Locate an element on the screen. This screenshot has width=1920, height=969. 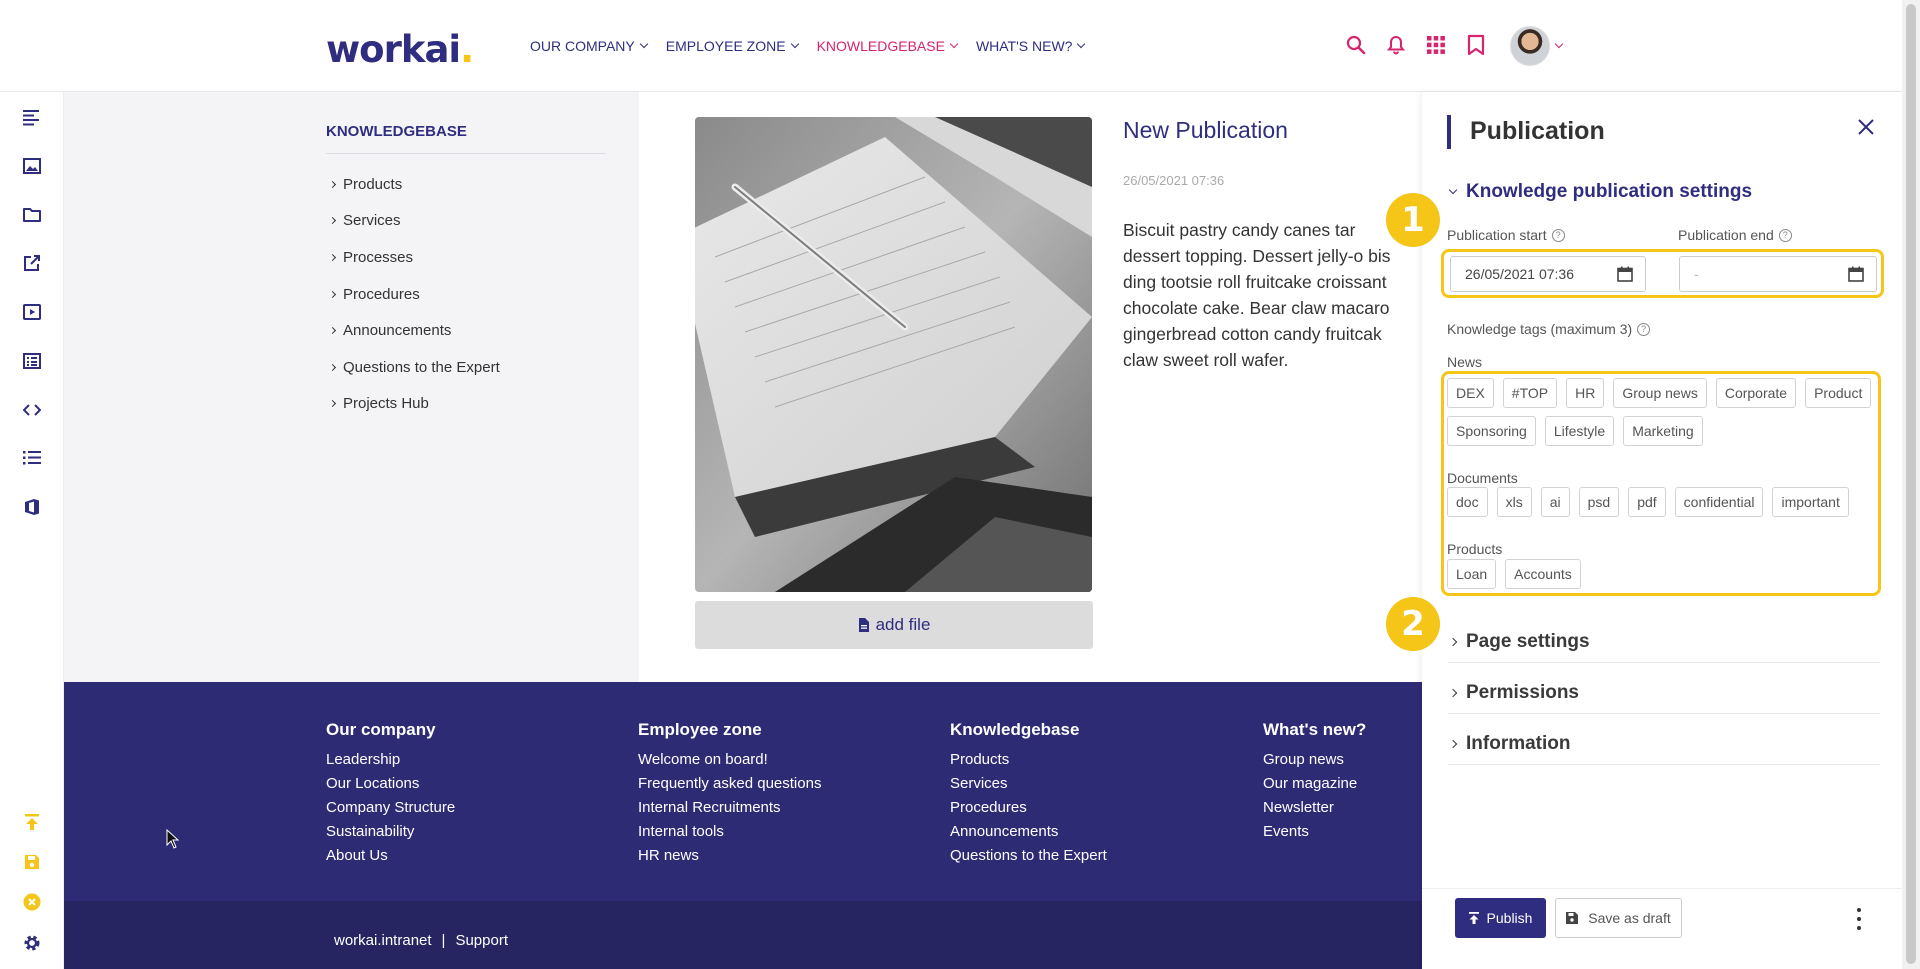
knowledge-settings-section-toggle: Knowledge publication settings is located at coordinates (1600, 192).